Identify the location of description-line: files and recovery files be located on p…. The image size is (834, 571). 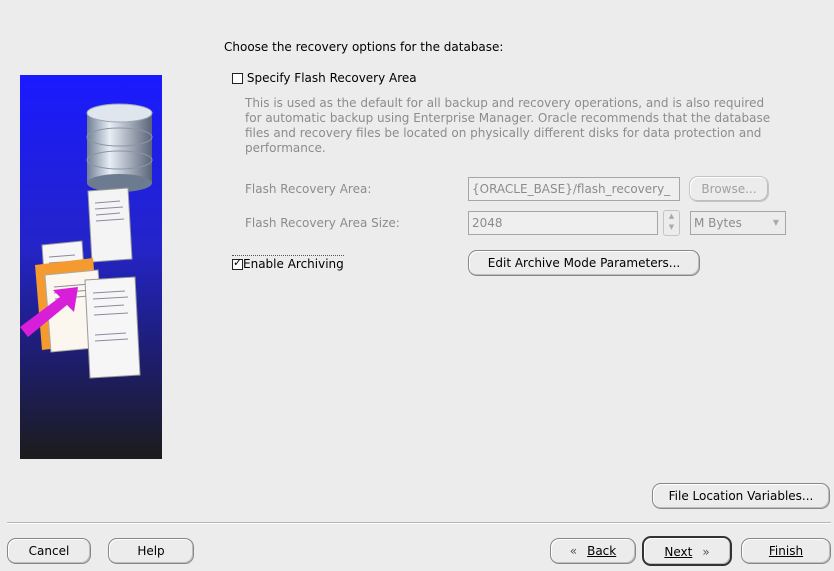
(503, 133).